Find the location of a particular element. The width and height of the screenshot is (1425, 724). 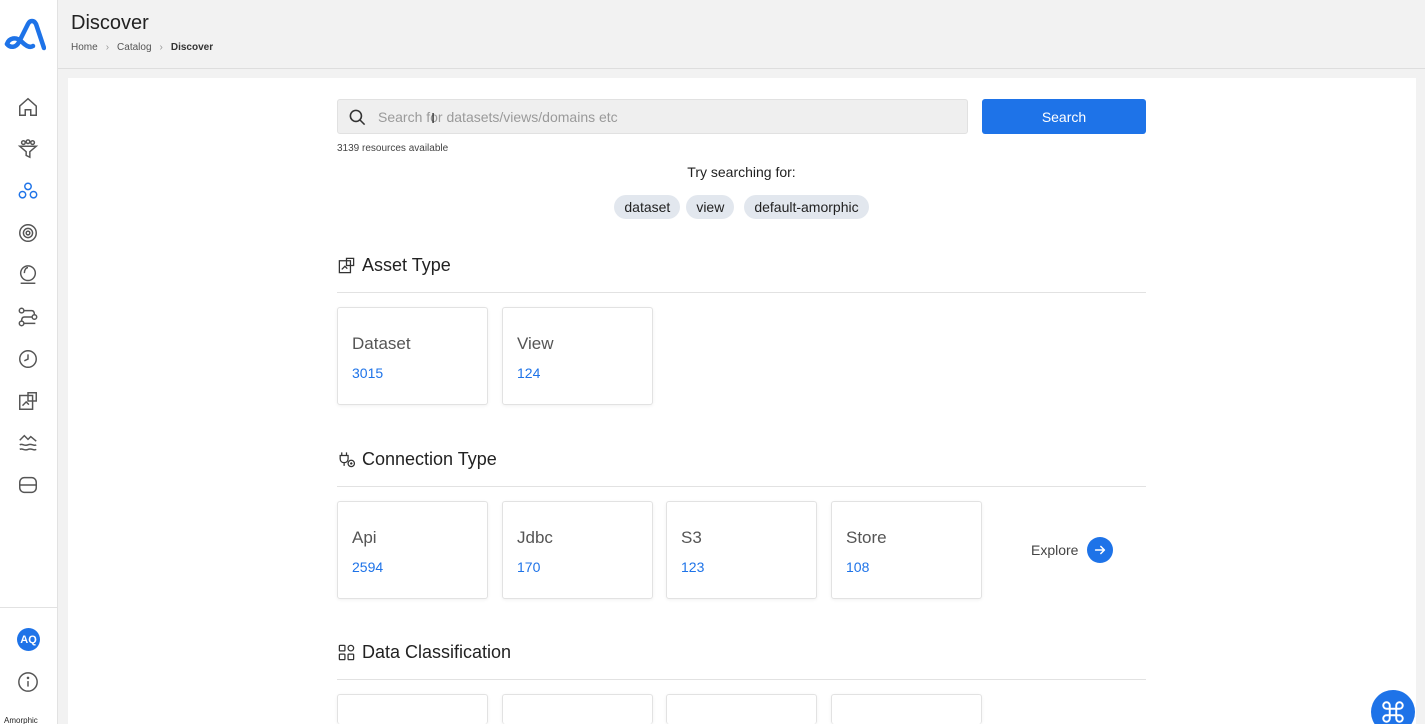

connection-type-heading: Connection Type is located at coordinates (417, 459).